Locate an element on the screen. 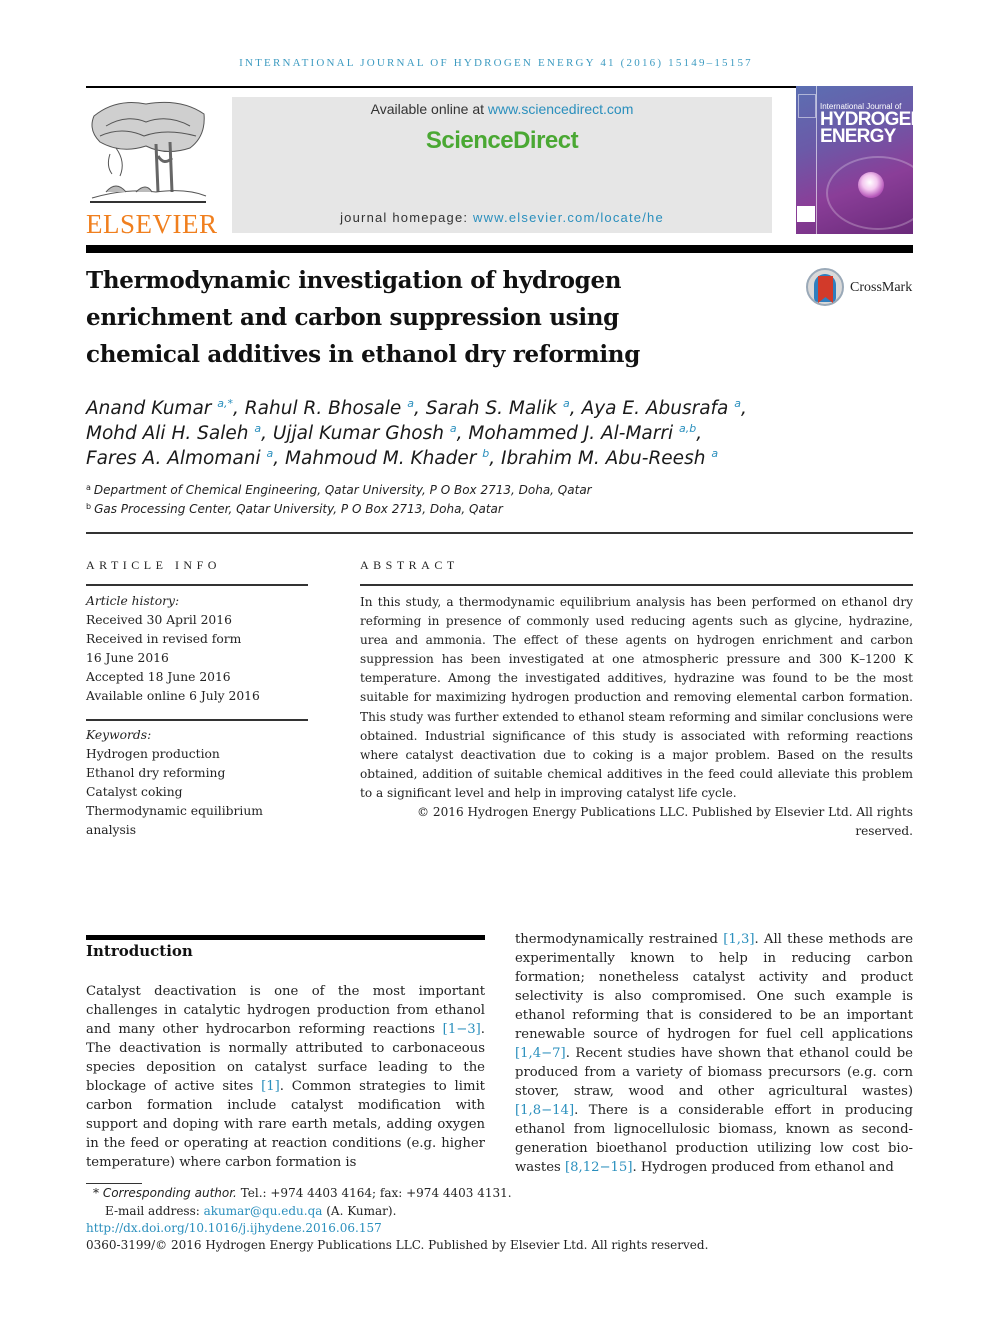 The height and width of the screenshot is (1323, 992). email-label: E-mail address: is located at coordinates (154, 1211).